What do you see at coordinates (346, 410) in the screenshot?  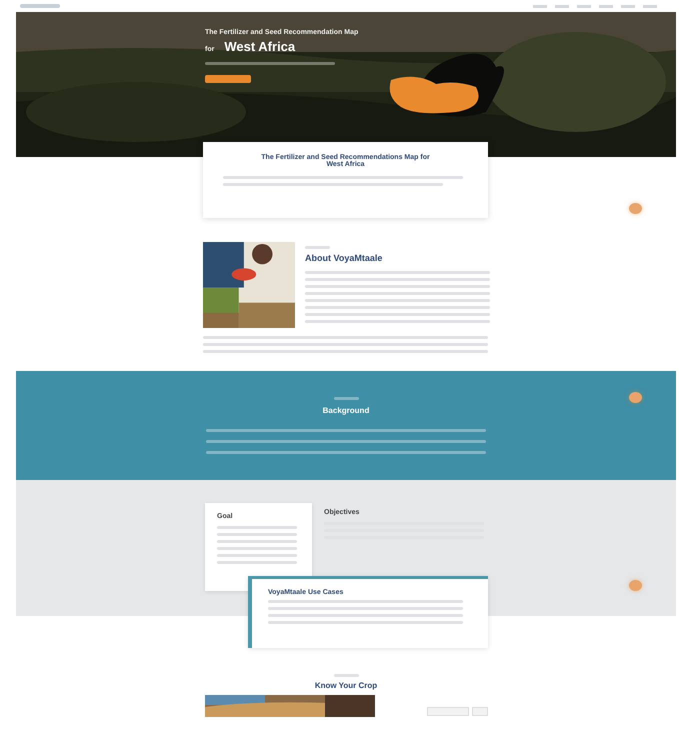 I see `section-title: Background` at bounding box center [346, 410].